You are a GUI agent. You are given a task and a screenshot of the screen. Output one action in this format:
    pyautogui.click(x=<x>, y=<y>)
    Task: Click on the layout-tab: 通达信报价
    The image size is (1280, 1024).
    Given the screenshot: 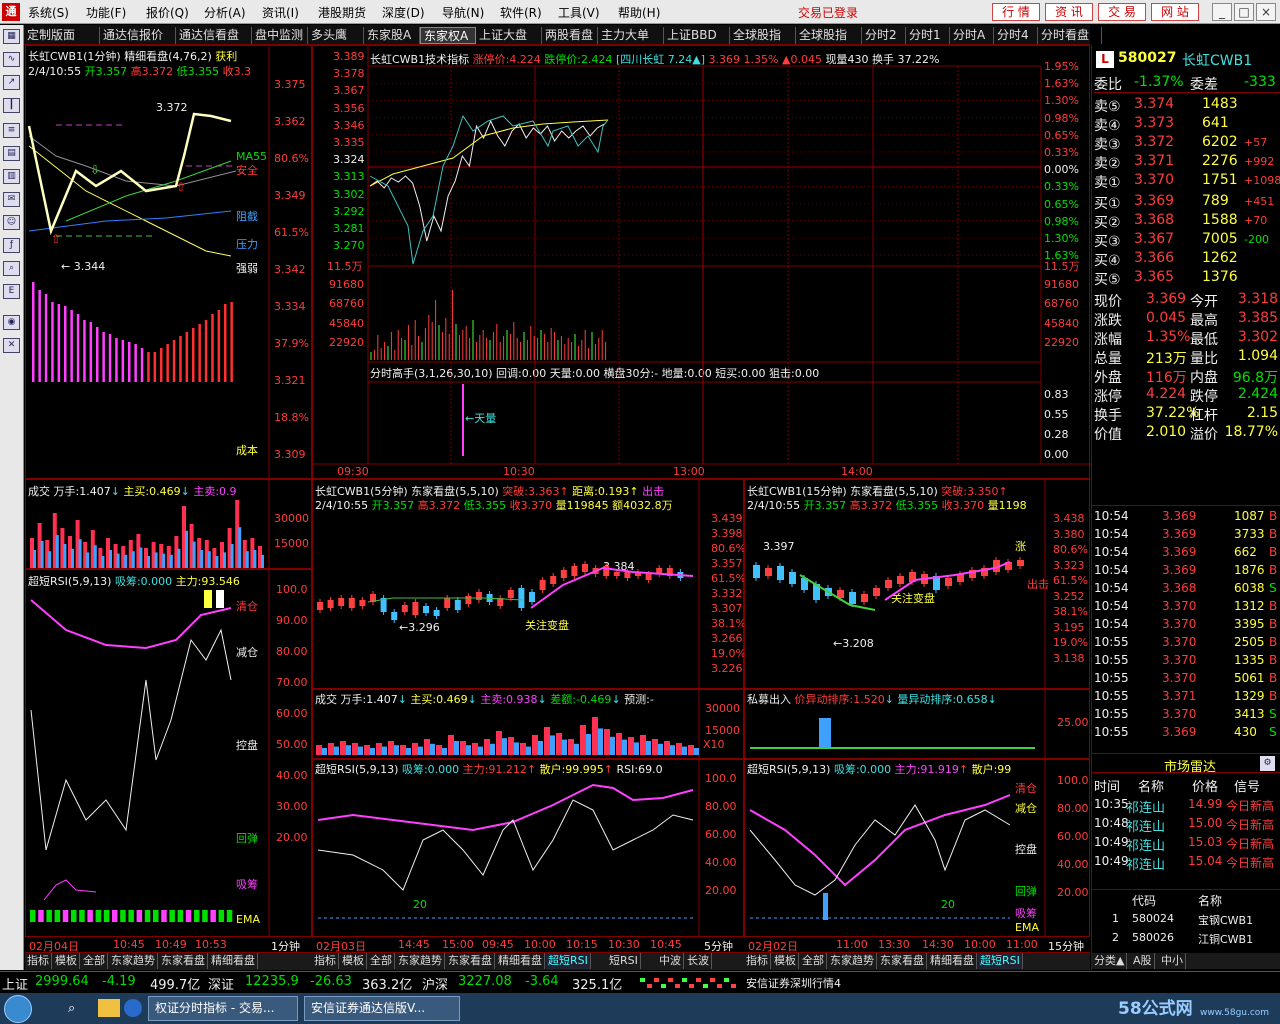 What is the action you would take?
    pyautogui.click(x=138, y=35)
    